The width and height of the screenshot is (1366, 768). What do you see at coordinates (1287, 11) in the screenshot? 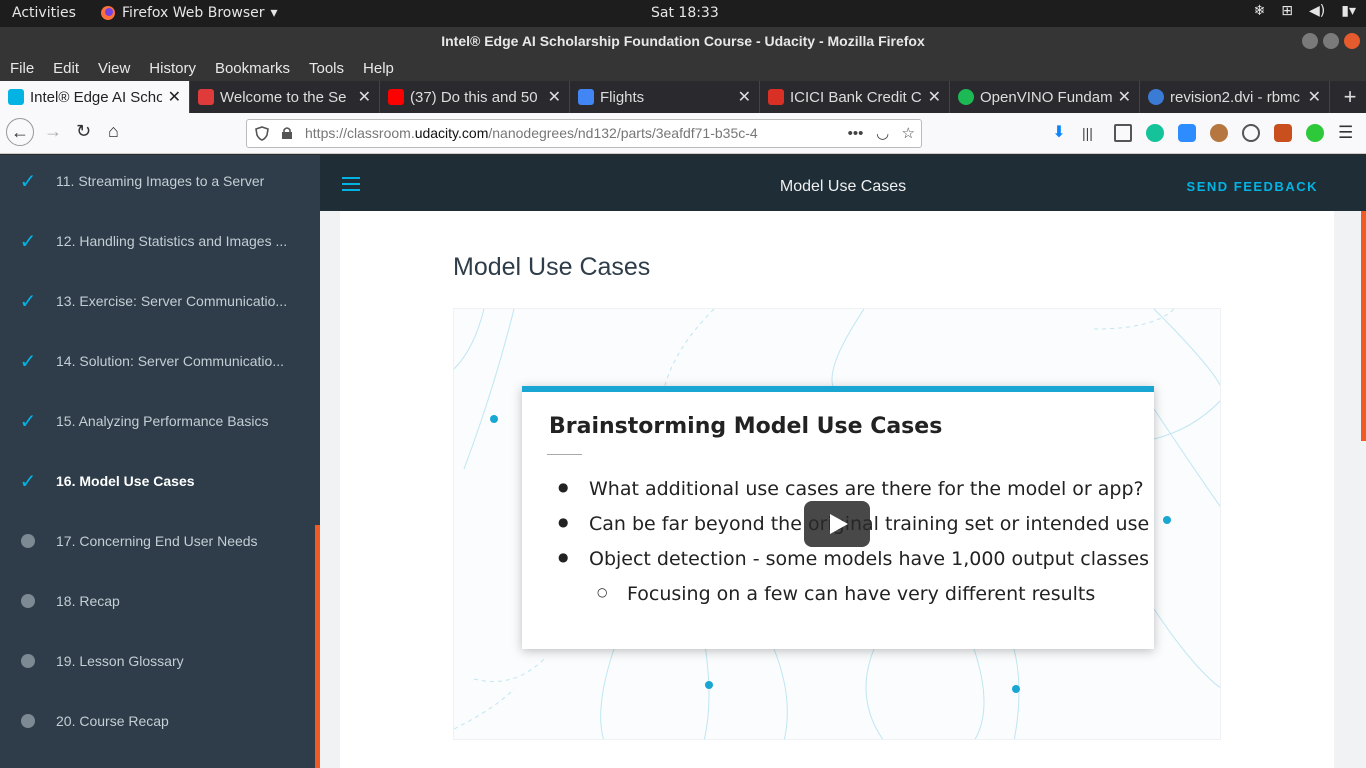
I see `network-icon: ⊞` at bounding box center [1287, 11].